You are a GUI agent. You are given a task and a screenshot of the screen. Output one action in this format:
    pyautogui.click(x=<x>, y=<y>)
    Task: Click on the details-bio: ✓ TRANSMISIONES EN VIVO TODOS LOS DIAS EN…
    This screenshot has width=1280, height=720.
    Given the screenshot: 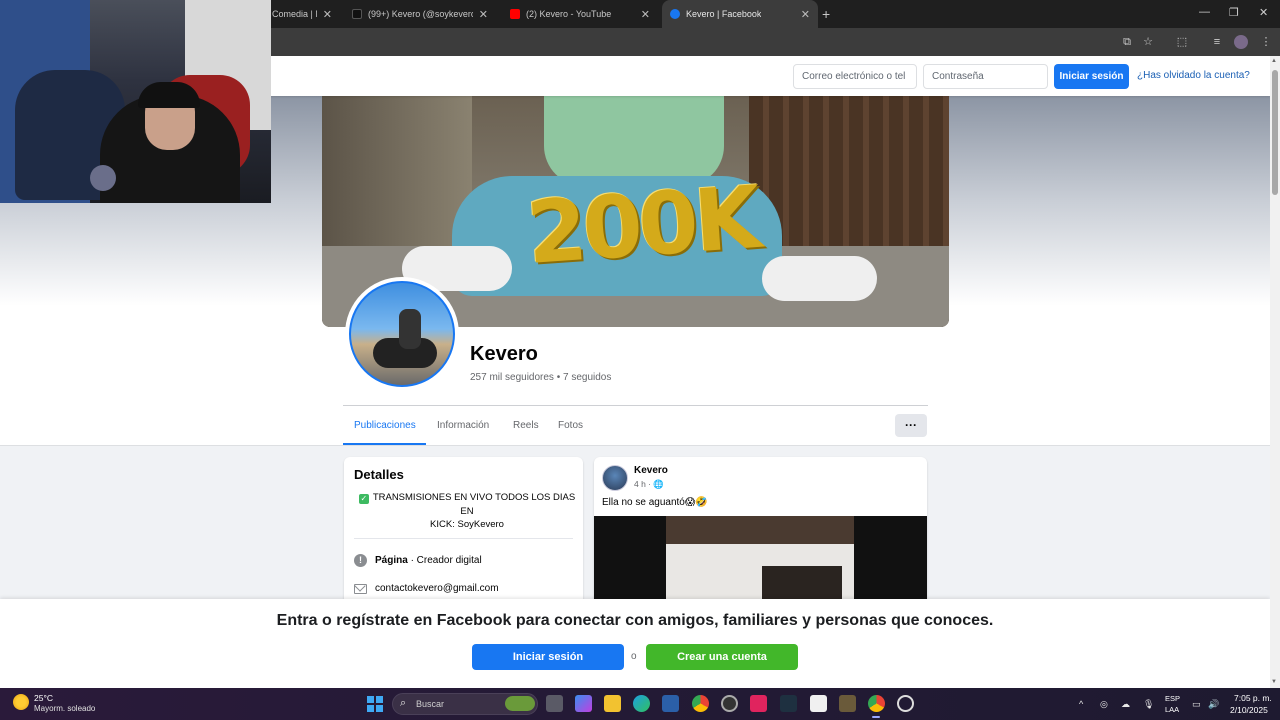 What is the action you would take?
    pyautogui.click(x=467, y=511)
    